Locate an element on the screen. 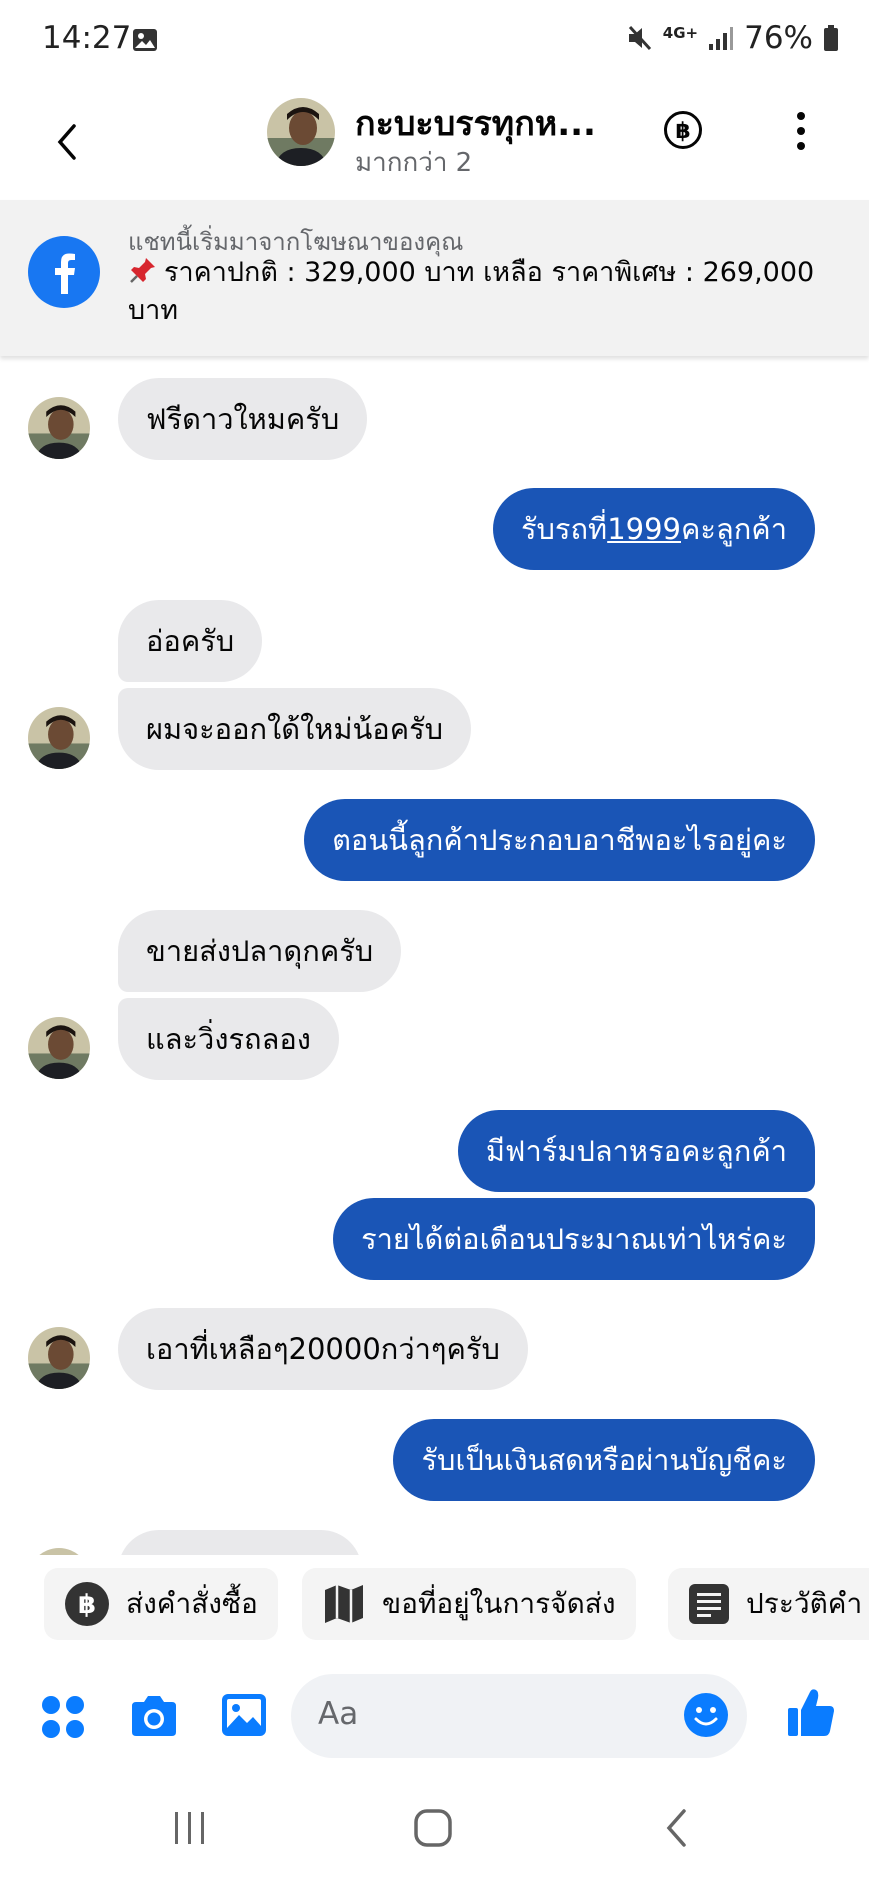 The width and height of the screenshot is (869, 1883). system-back-icon is located at coordinates (677, 1828).